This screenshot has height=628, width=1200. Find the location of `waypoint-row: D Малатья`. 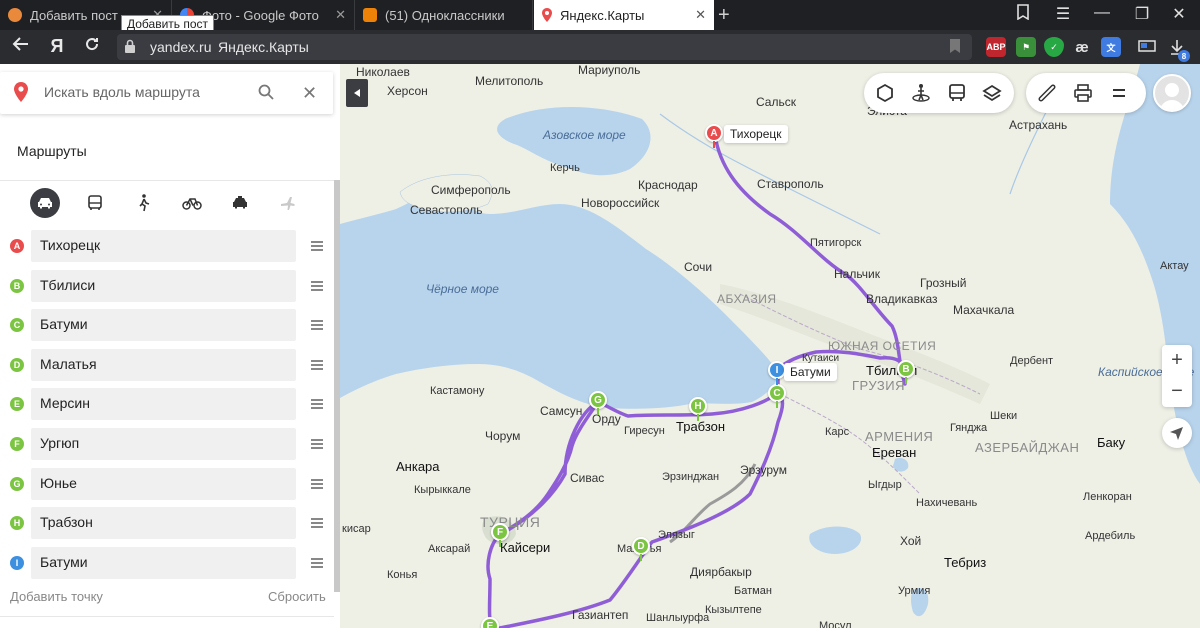

waypoint-row: D Малатья is located at coordinates (167, 364).